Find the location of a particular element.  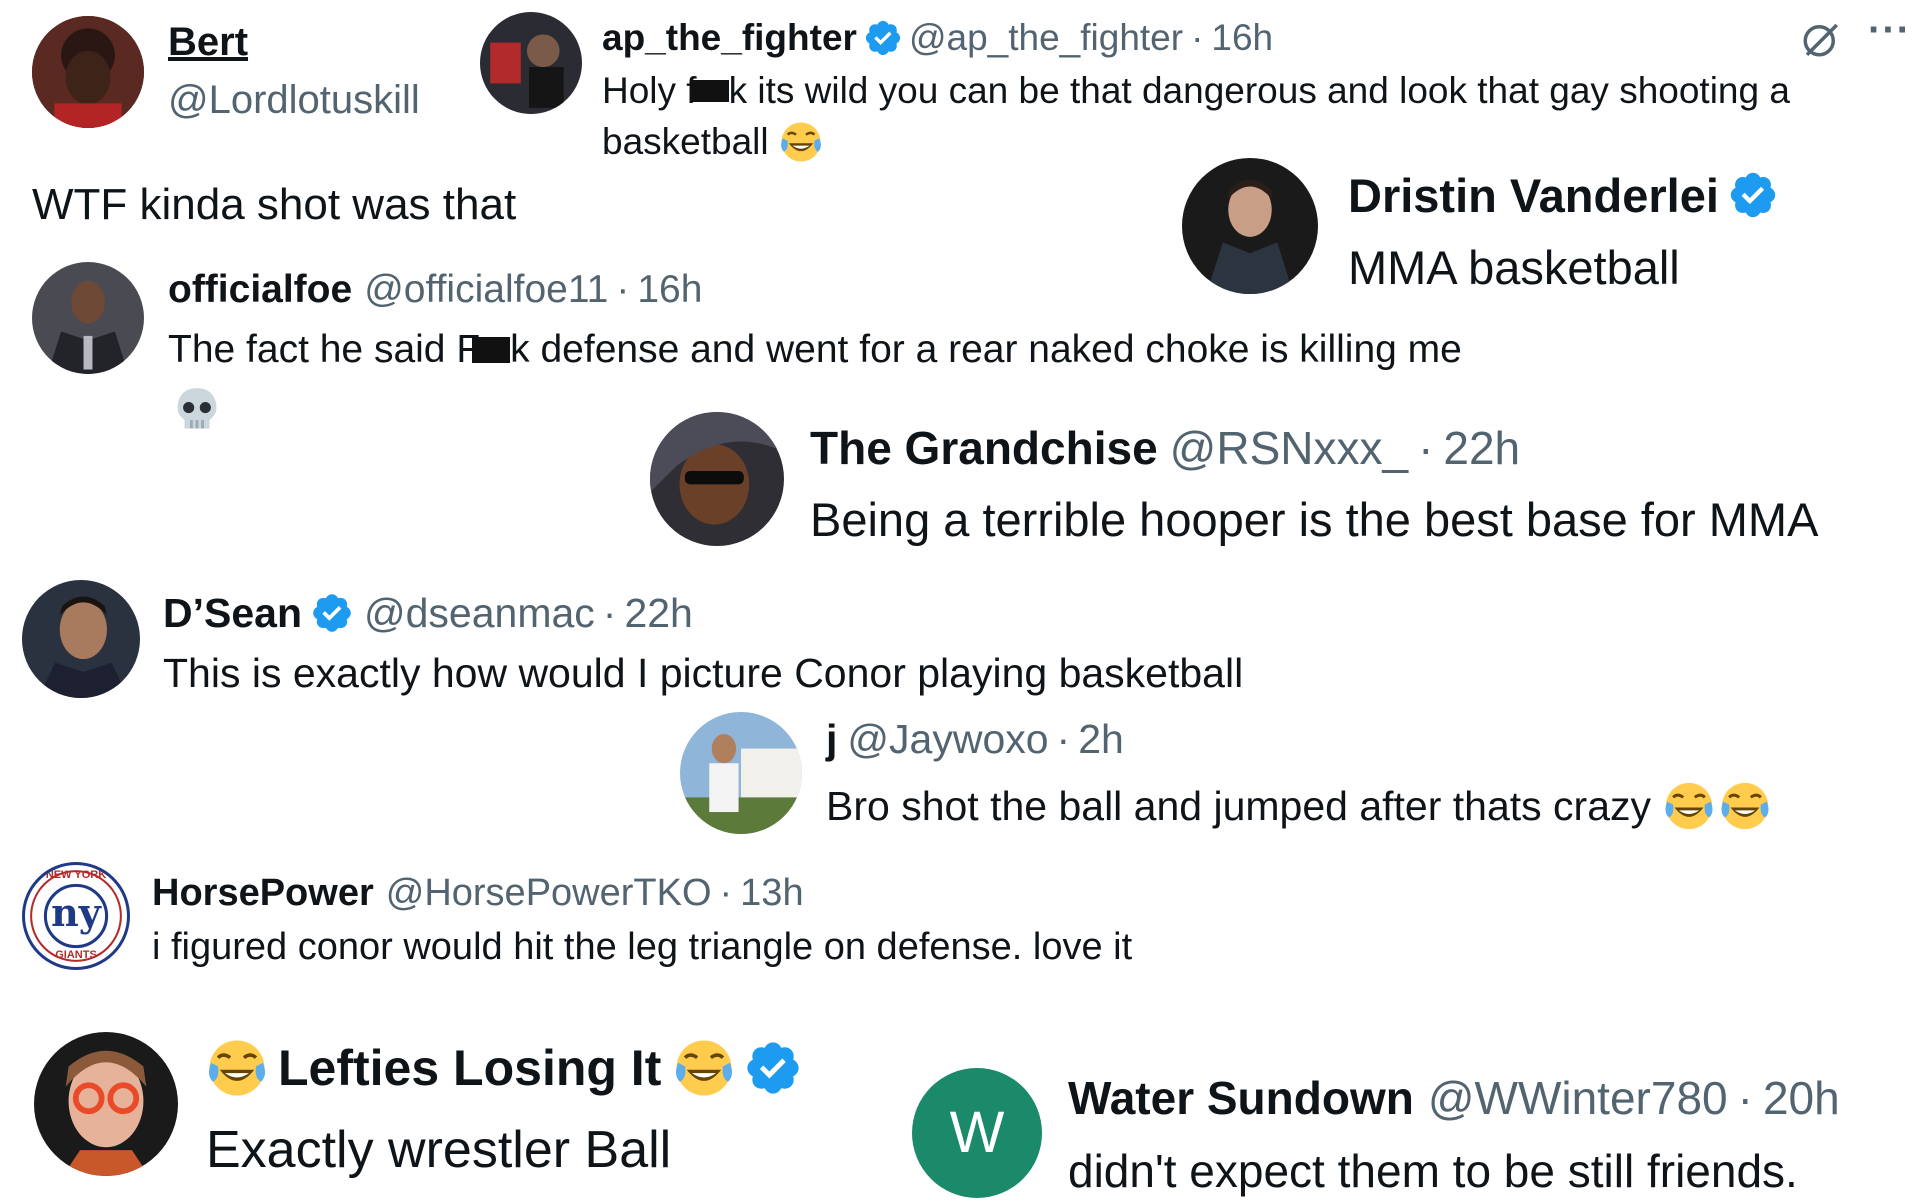

post-header: The Grandchise @RSNxxx_ · 22h is located at coordinates (1165, 448).